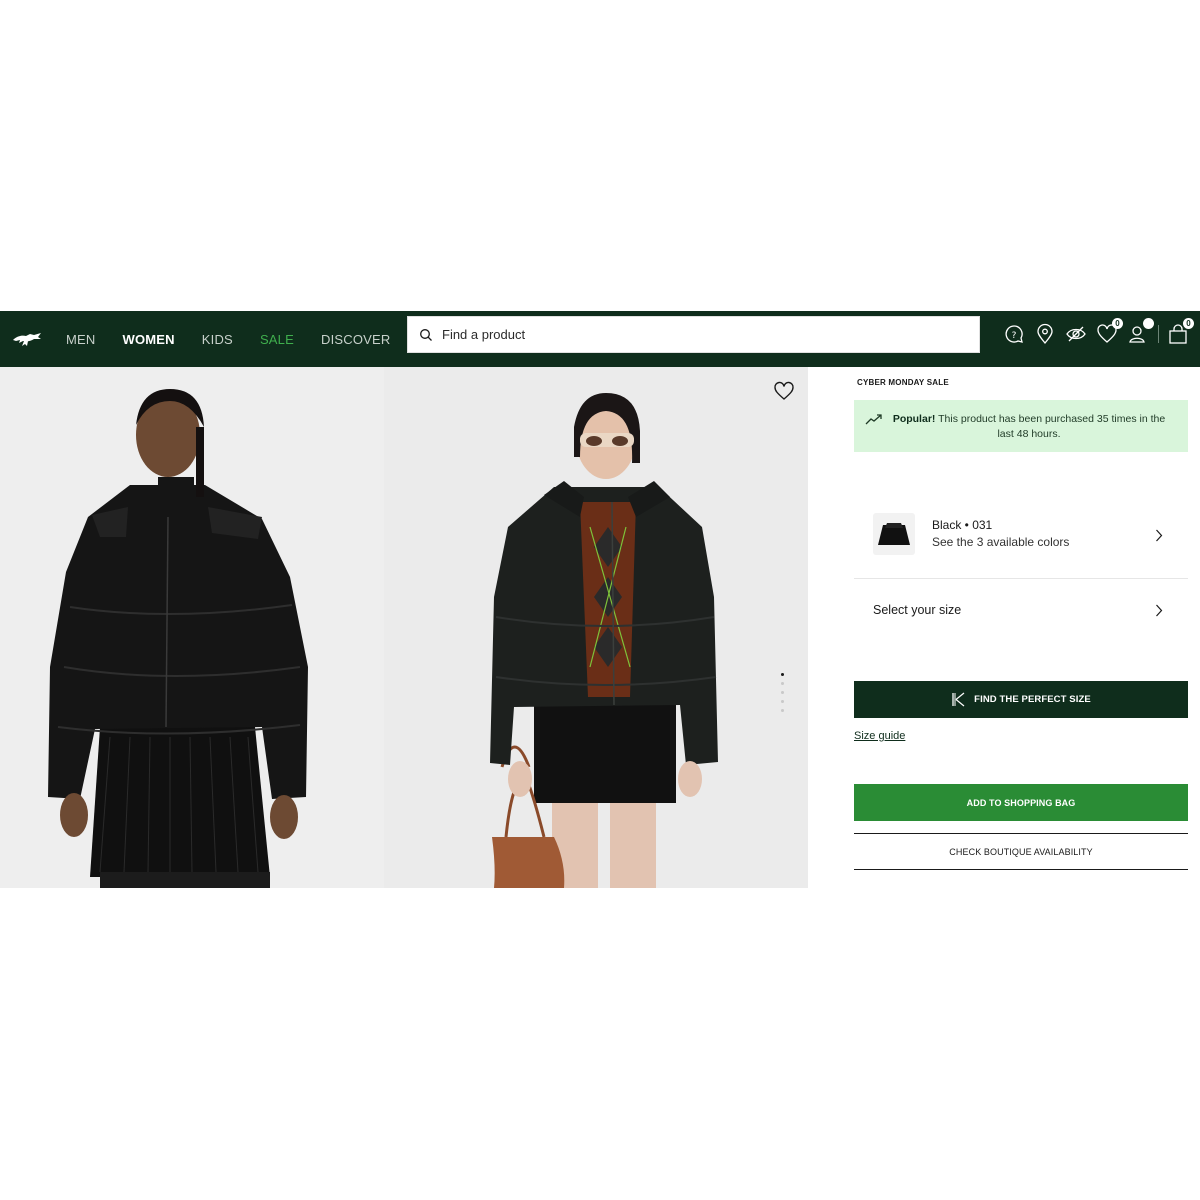 The width and height of the screenshot is (1200, 1200). What do you see at coordinates (1117, 323) in the screenshot?
I see `wishlist-count-badge: 0` at bounding box center [1117, 323].